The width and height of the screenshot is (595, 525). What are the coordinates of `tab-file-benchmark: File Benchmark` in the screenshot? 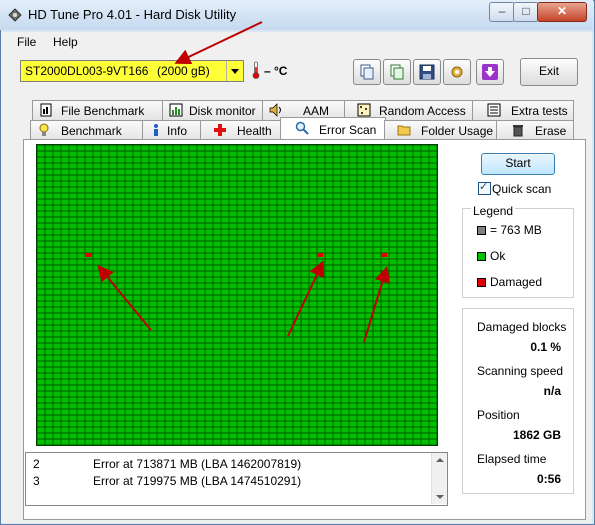 It's located at (98, 110).